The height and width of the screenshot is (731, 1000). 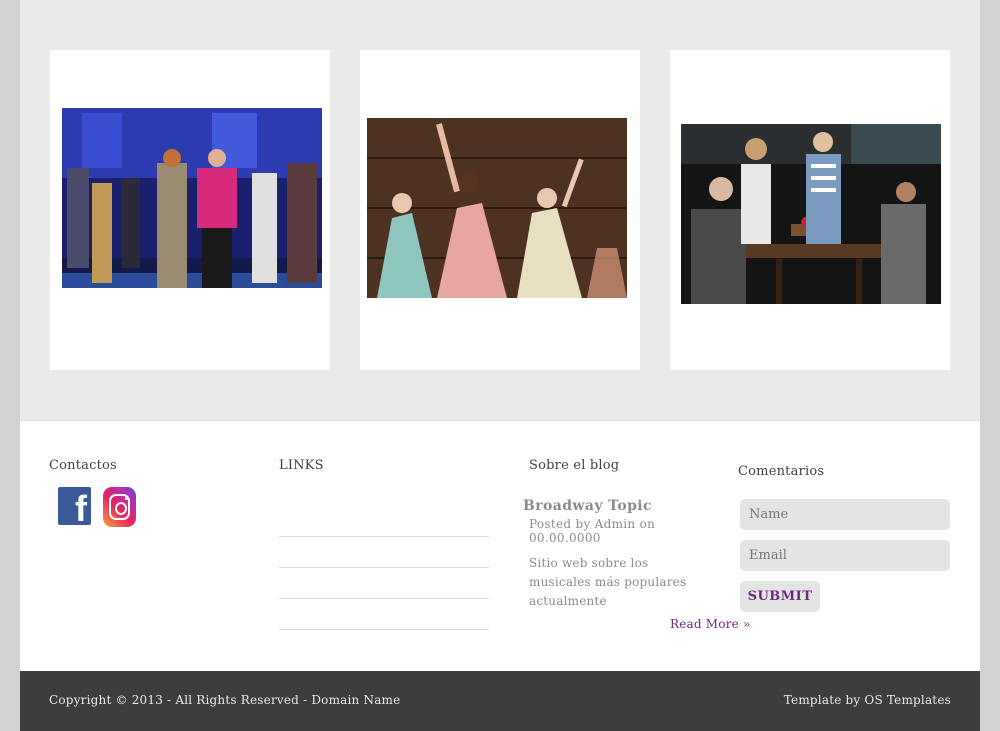 What do you see at coordinates (74, 507) in the screenshot?
I see `facebook-icon: f` at bounding box center [74, 507].